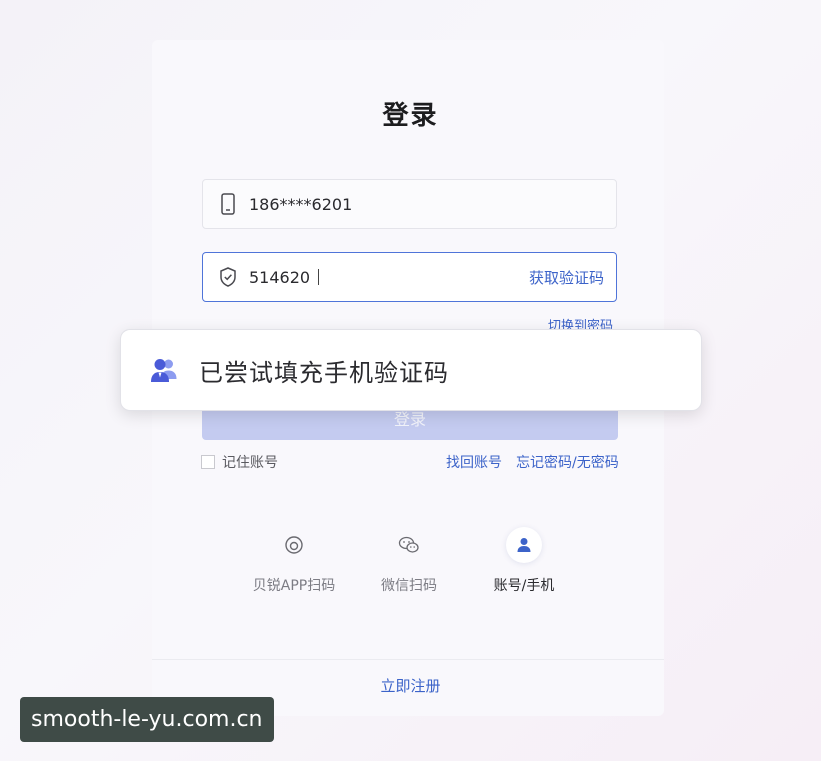 Image resolution: width=821 pixels, height=761 pixels. I want to click on app-scan-icon, so click(294, 545).